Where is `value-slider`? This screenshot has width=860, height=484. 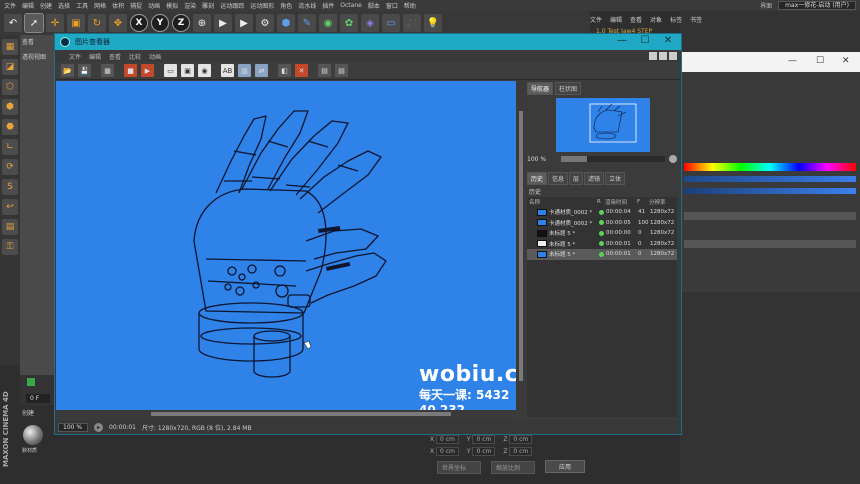
value-slider is located at coordinates (770, 191).